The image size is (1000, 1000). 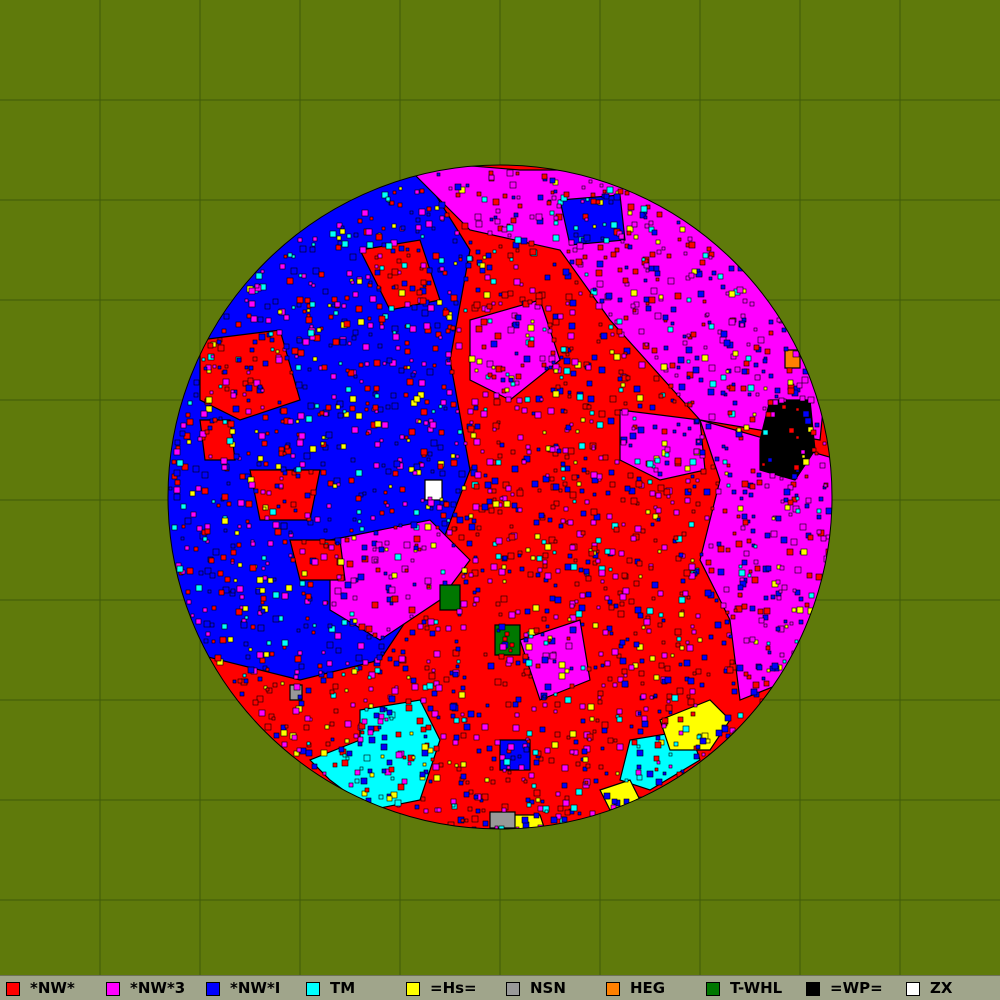 I want to click on legend-label: NSN, so click(x=548, y=988).